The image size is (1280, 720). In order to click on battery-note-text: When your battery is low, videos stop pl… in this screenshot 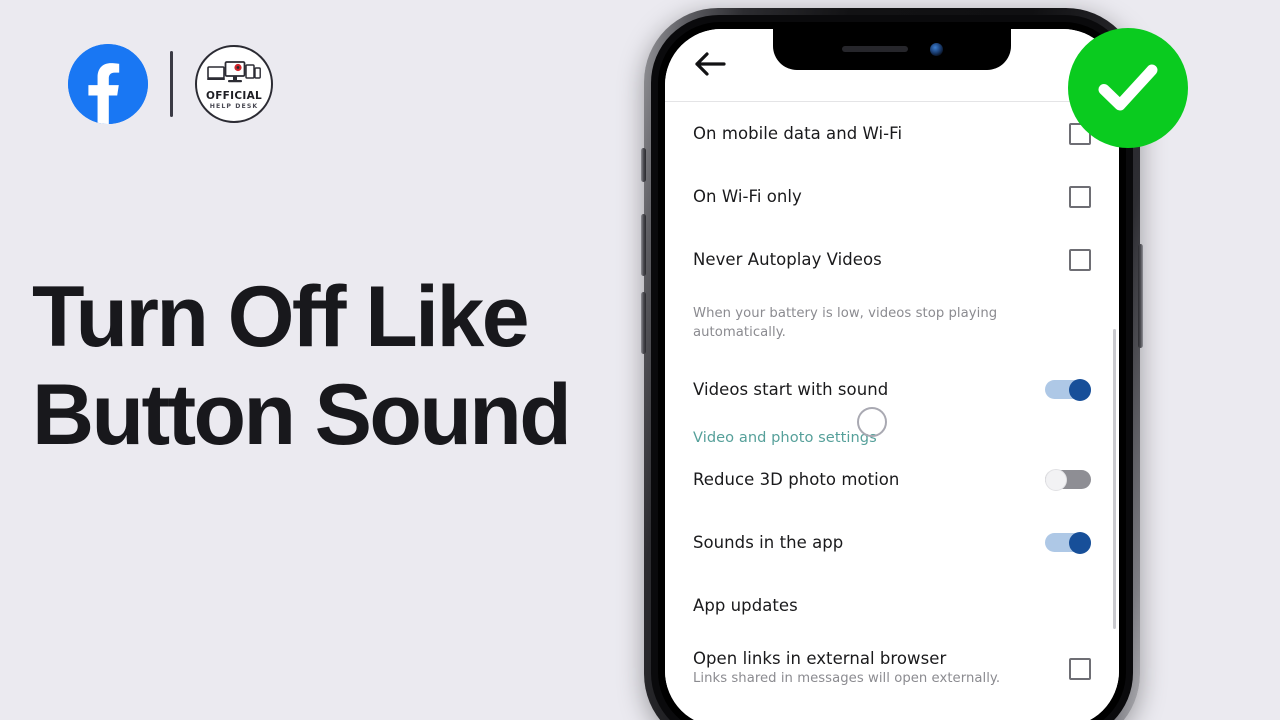, I will do `click(845, 323)`.